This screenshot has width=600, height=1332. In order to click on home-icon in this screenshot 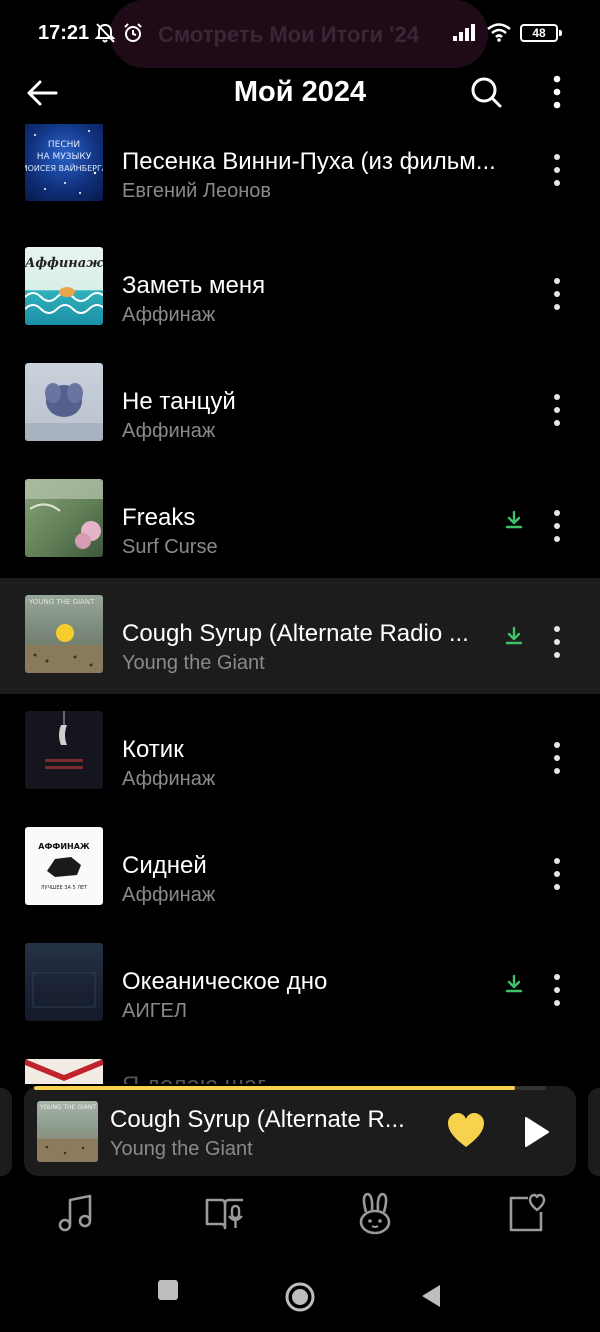, I will do `click(300, 1297)`.